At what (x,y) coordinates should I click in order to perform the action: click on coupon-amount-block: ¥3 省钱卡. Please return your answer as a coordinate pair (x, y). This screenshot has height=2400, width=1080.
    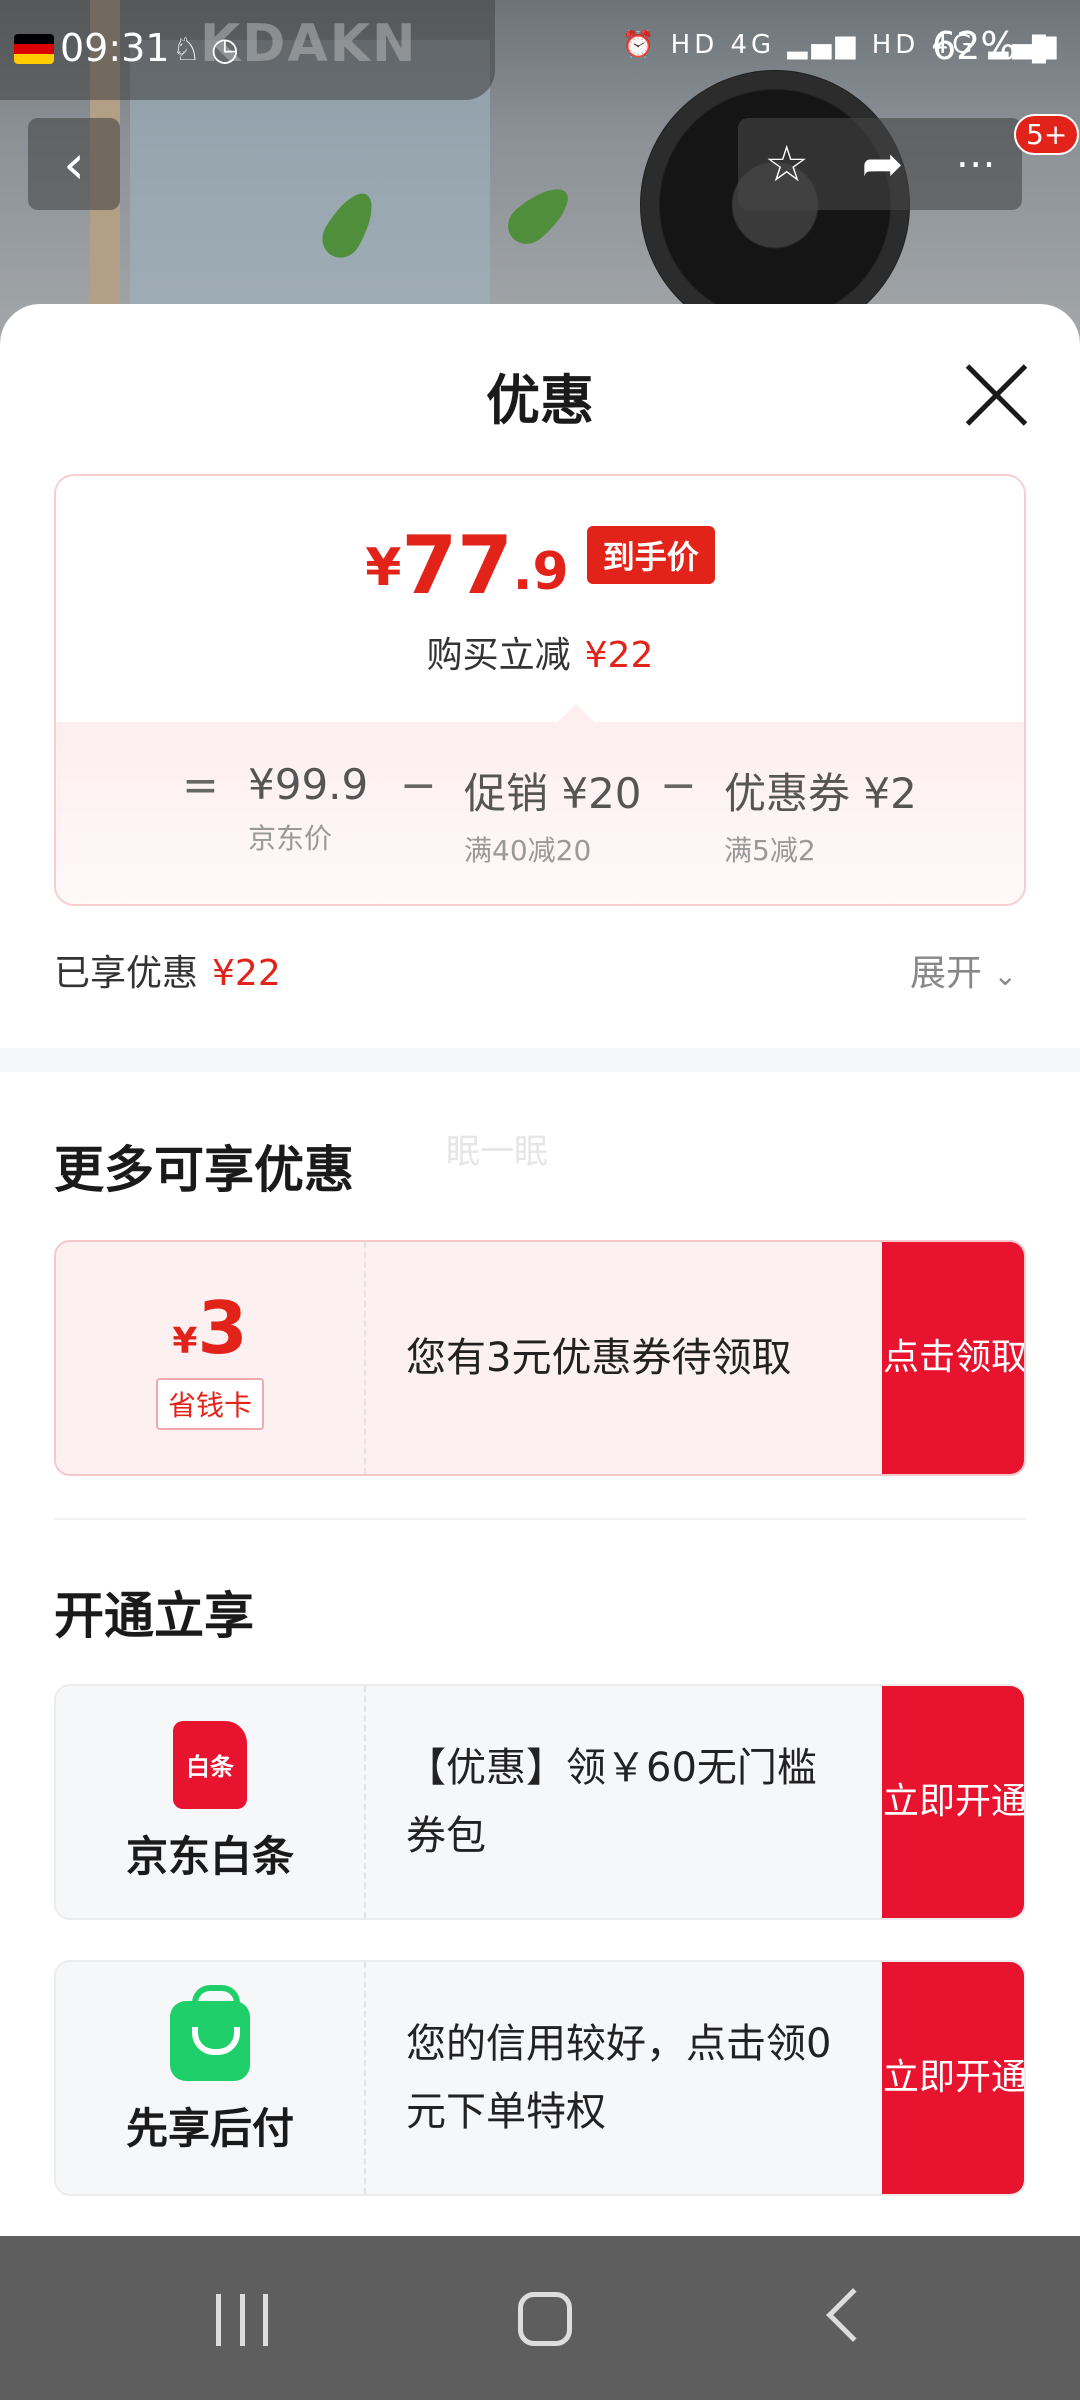
    Looking at the image, I should click on (211, 1358).